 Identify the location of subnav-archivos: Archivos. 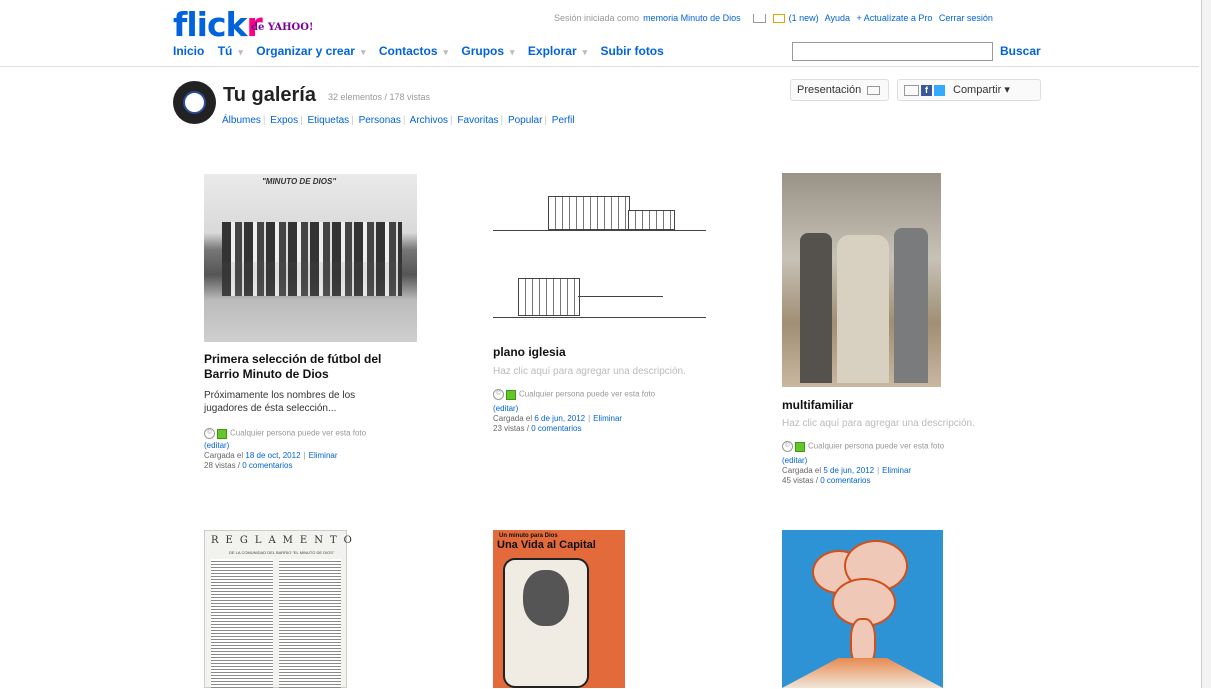
(429, 120).